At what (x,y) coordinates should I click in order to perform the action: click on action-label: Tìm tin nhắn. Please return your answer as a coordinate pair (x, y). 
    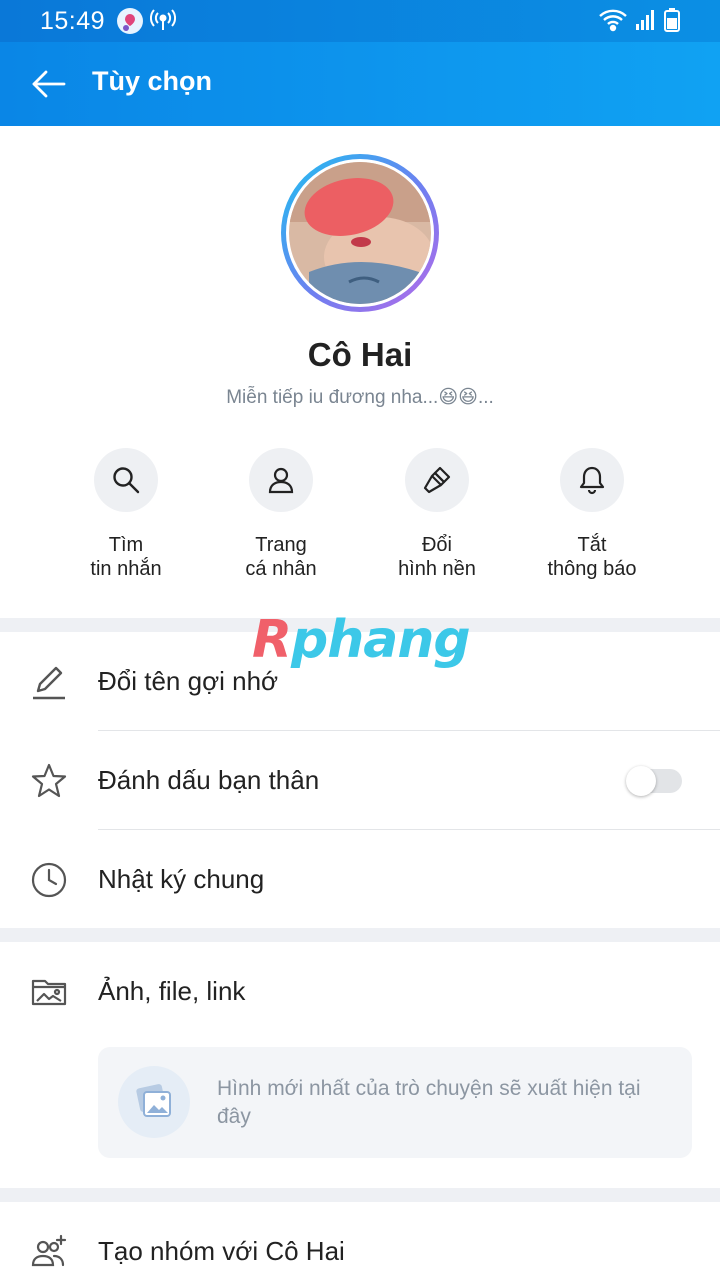
    Looking at the image, I should click on (126, 557).